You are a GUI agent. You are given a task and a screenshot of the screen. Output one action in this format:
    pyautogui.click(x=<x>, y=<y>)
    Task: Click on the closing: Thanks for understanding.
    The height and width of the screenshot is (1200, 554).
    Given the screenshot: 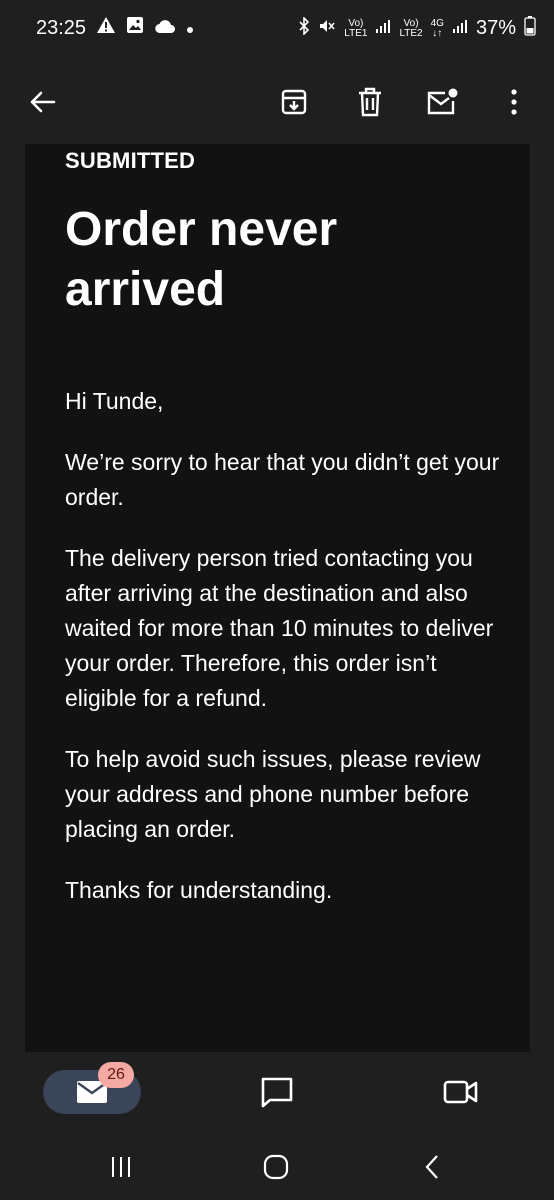 What is the action you would take?
    pyautogui.click(x=199, y=890)
    